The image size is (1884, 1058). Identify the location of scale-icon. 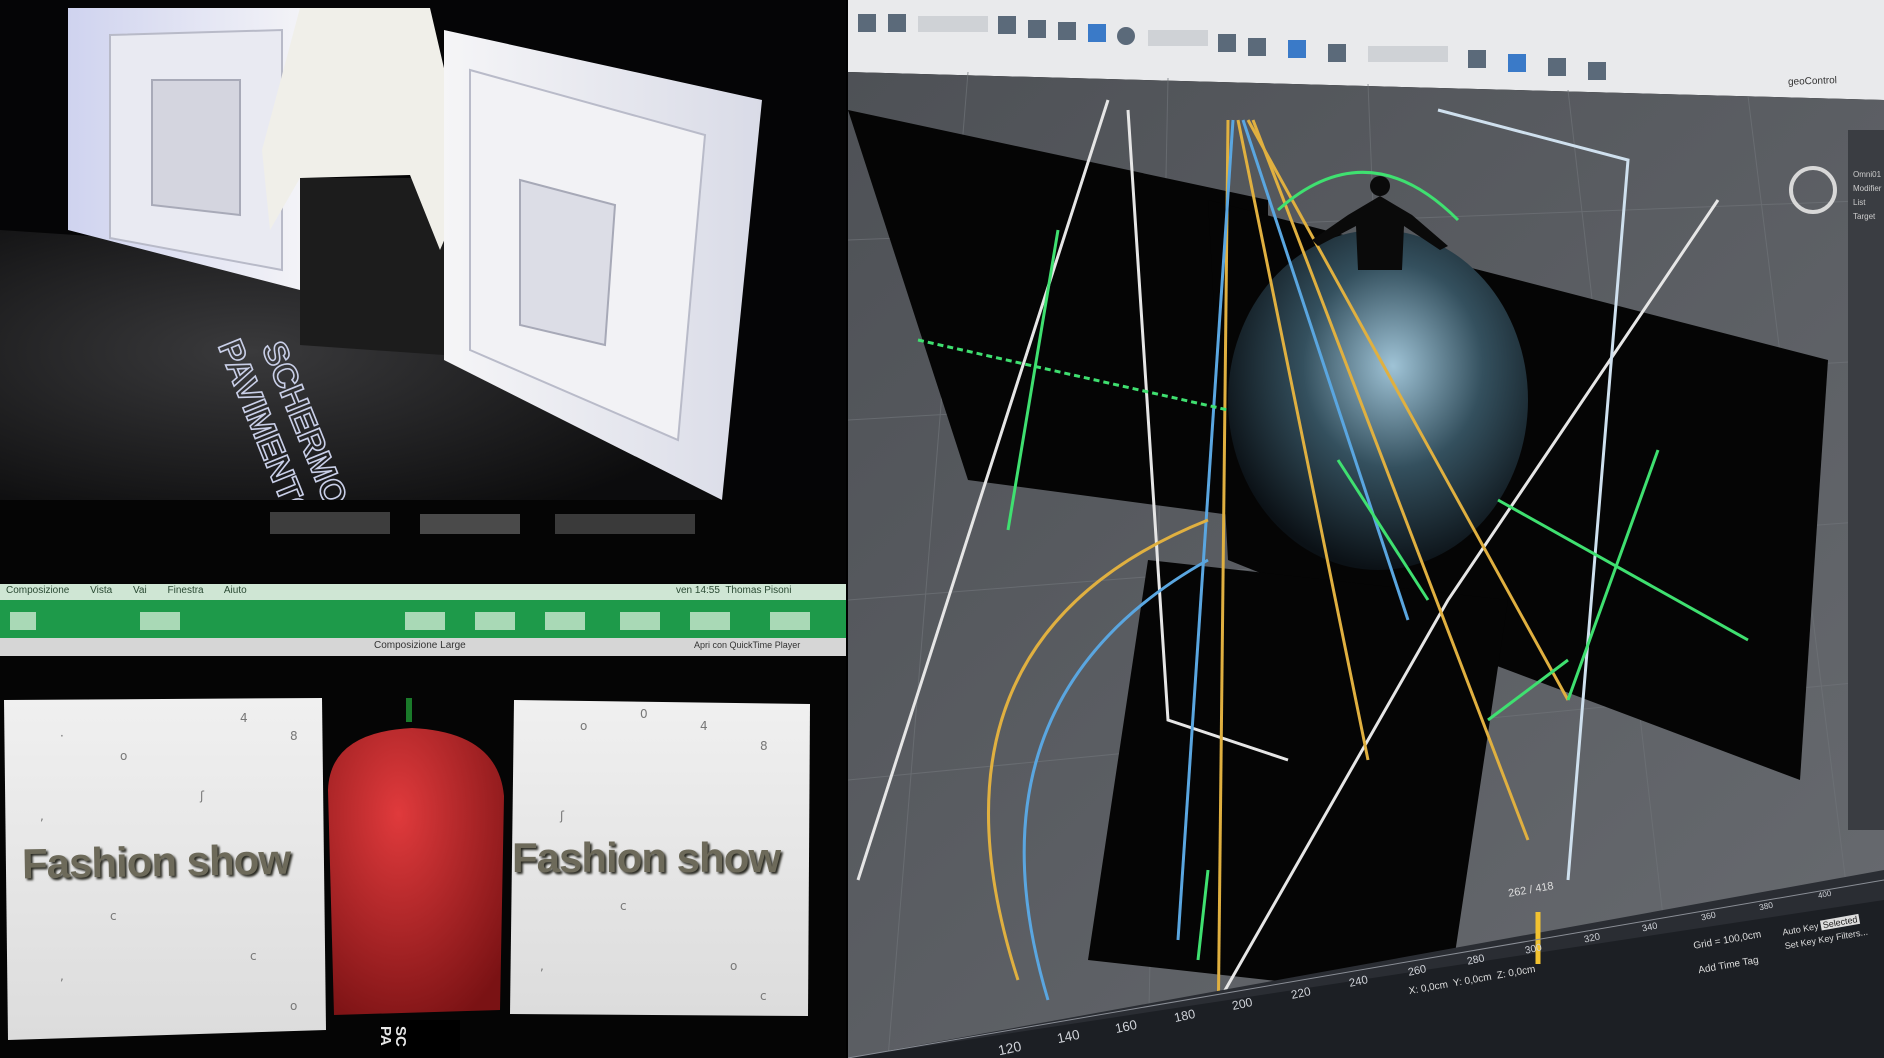
(1067, 31).